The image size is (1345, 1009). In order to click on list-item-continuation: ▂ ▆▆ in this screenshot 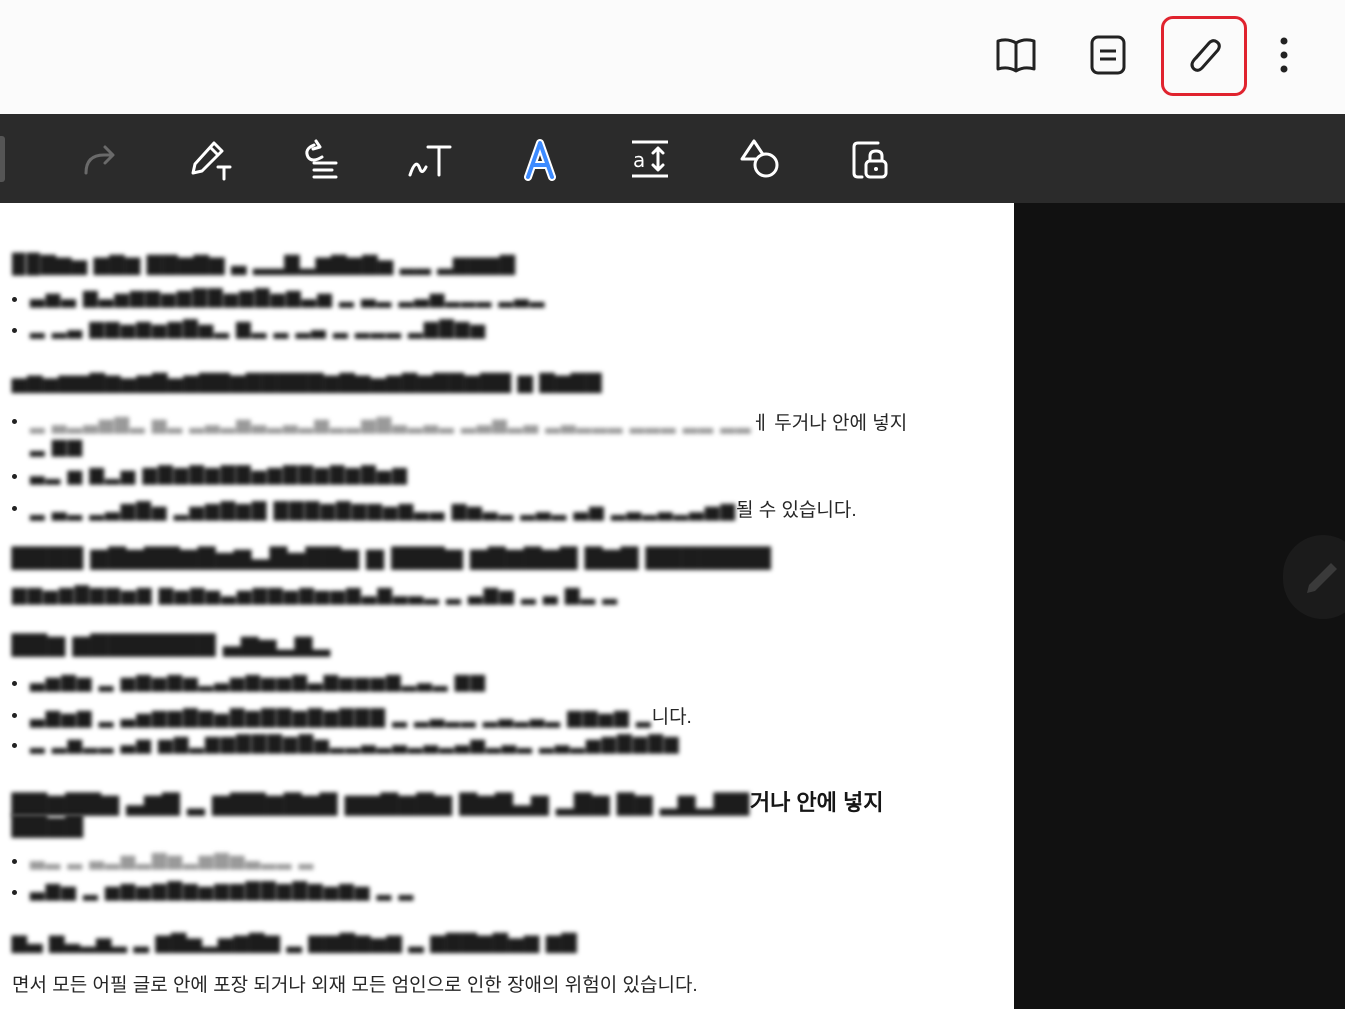, I will do `click(57, 446)`.